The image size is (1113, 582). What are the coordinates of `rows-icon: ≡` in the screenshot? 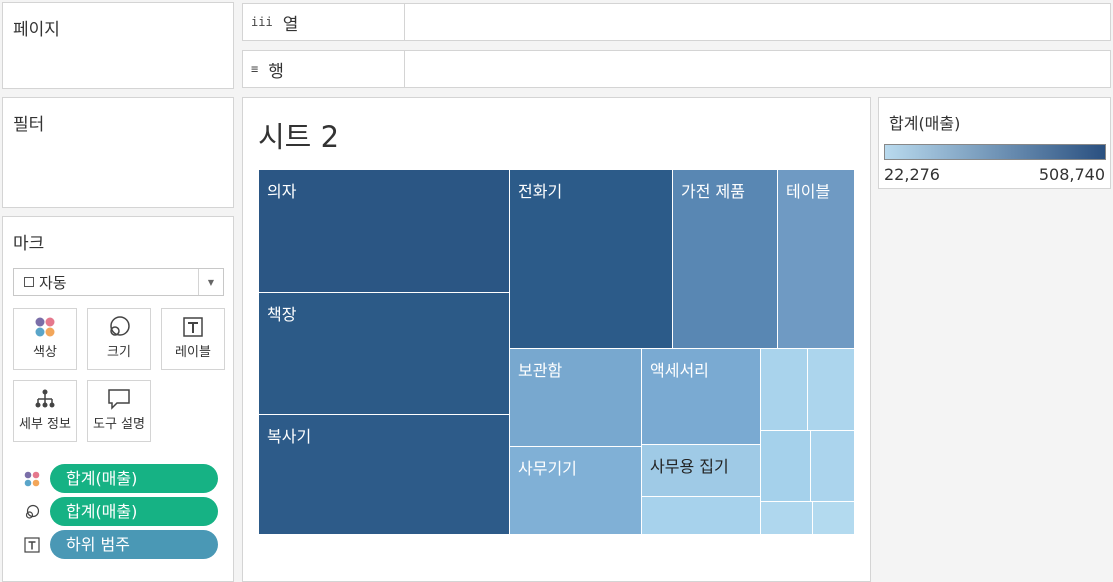 It's located at (255, 69).